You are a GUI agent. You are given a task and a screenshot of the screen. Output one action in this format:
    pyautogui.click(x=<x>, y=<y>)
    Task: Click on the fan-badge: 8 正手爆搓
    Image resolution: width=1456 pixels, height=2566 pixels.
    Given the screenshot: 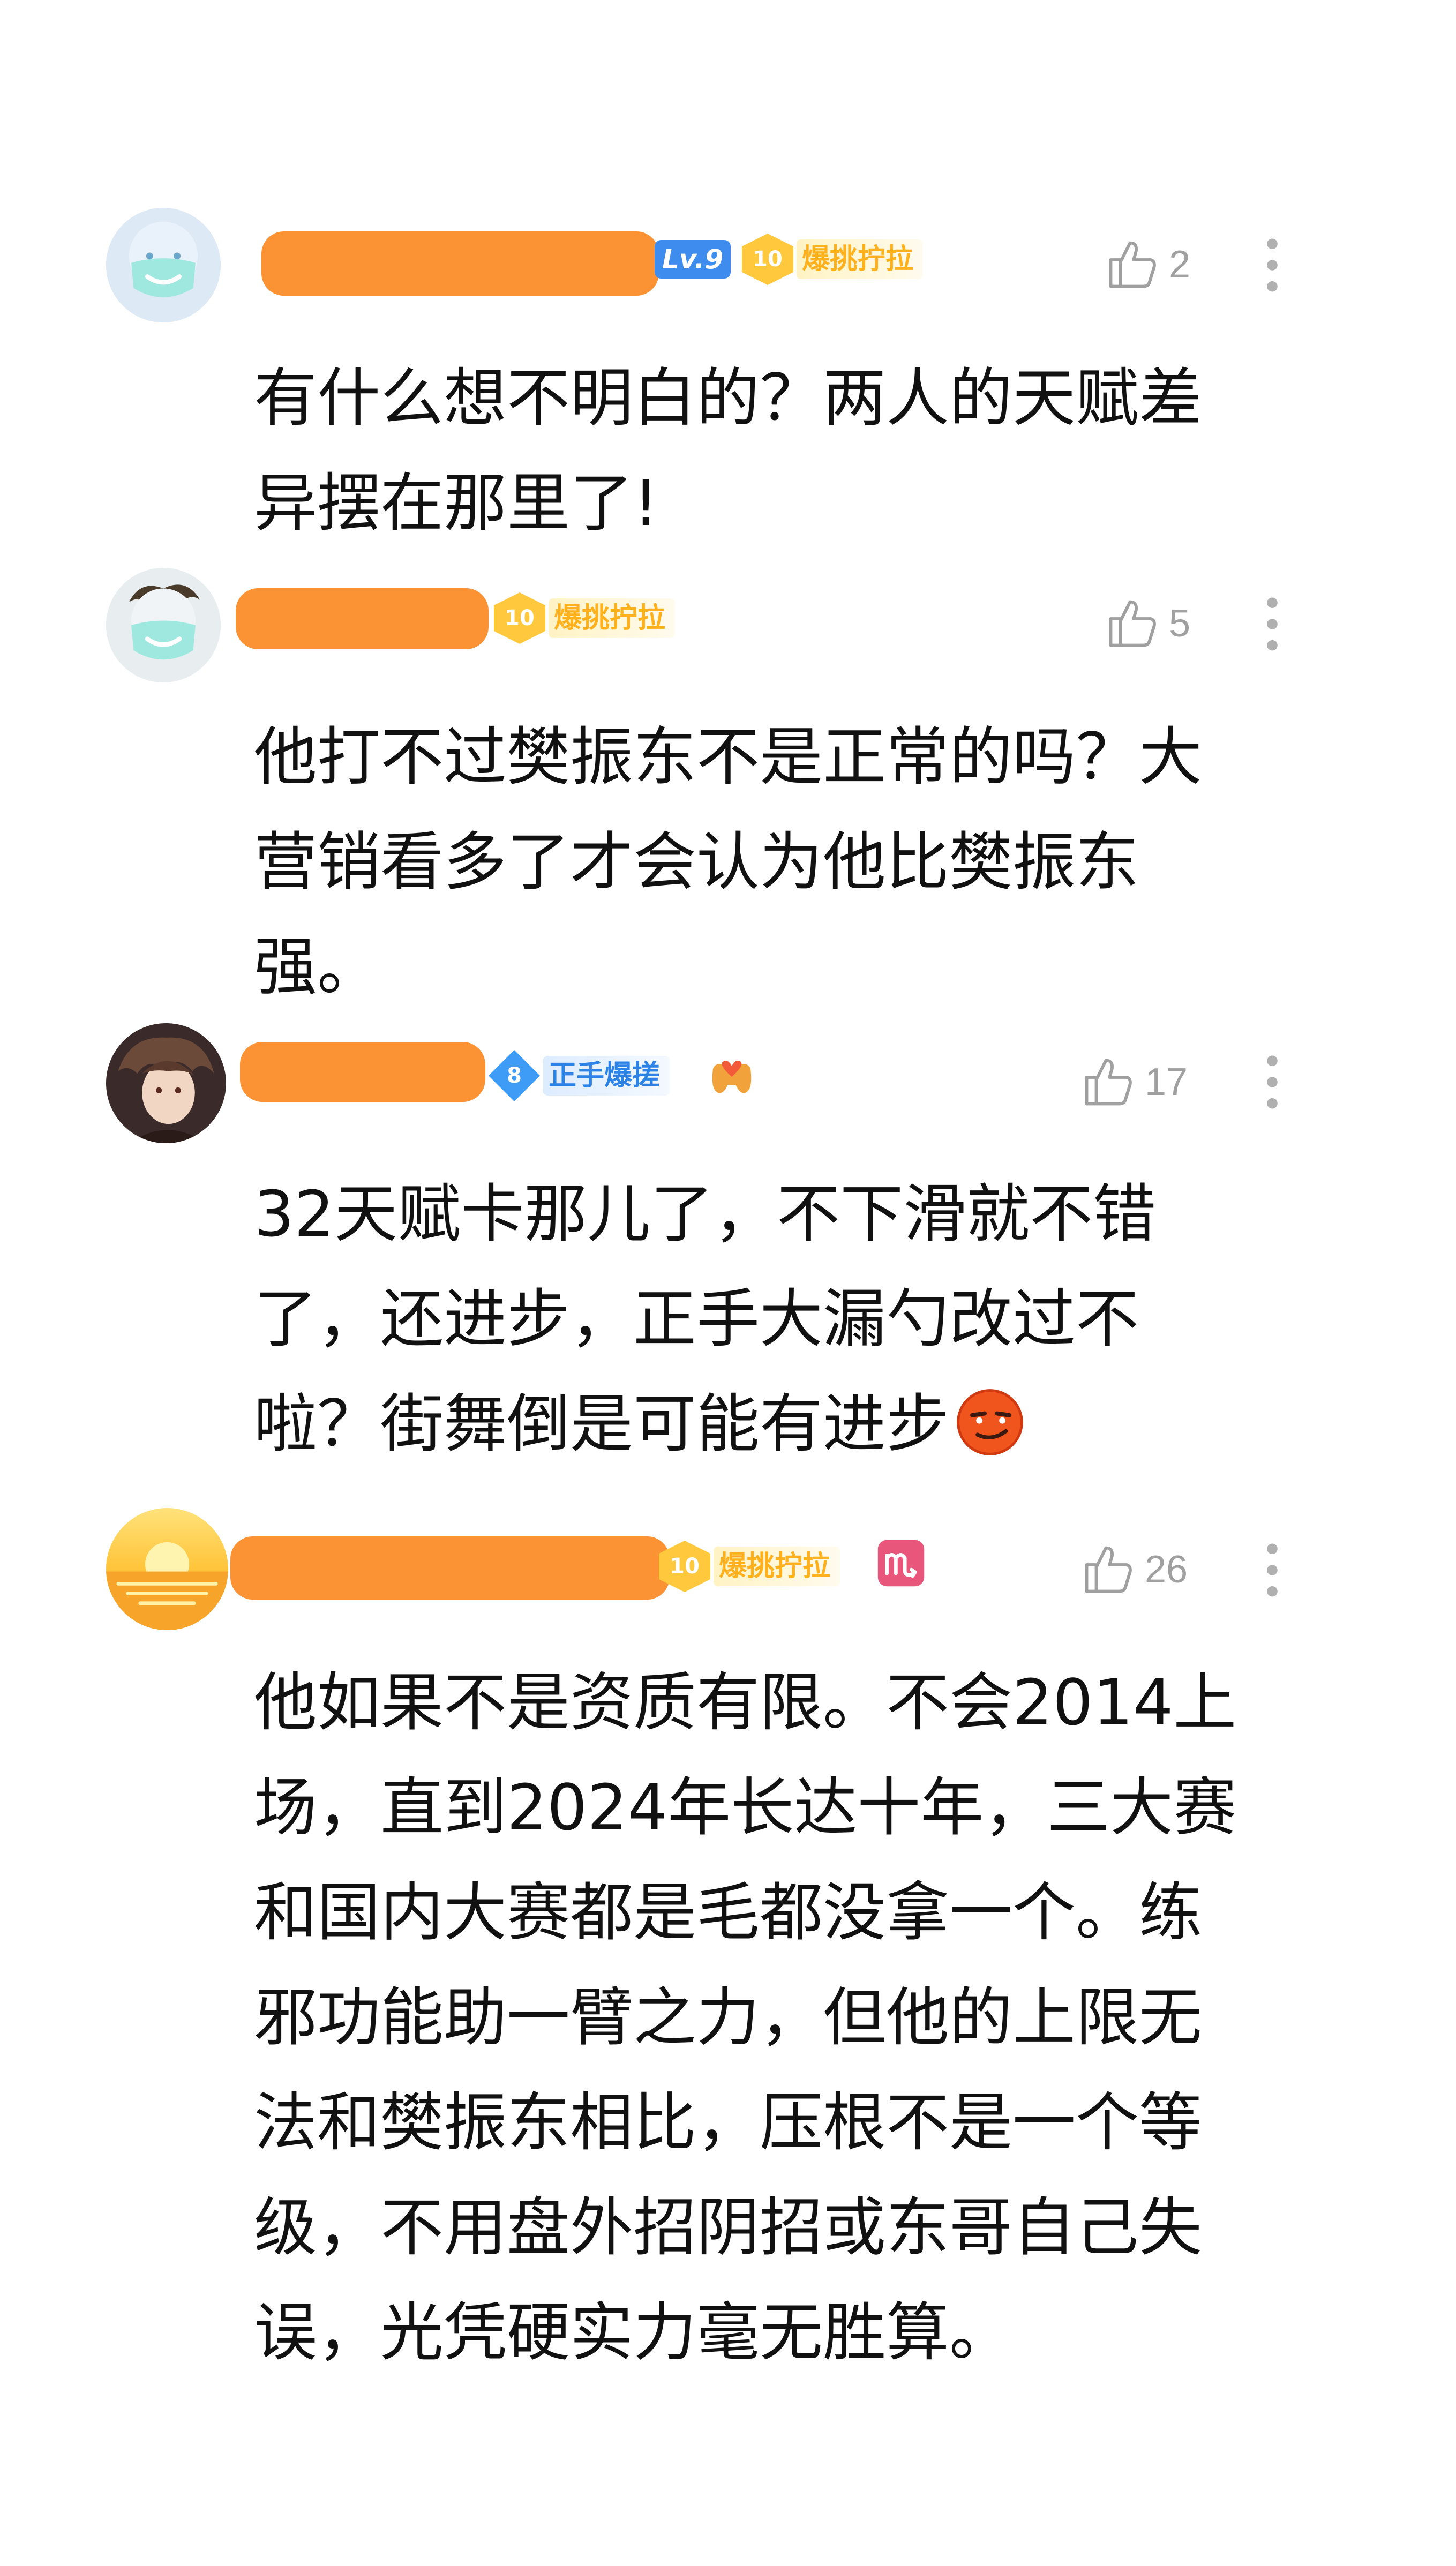 What is the action you would take?
    pyautogui.click(x=579, y=1075)
    